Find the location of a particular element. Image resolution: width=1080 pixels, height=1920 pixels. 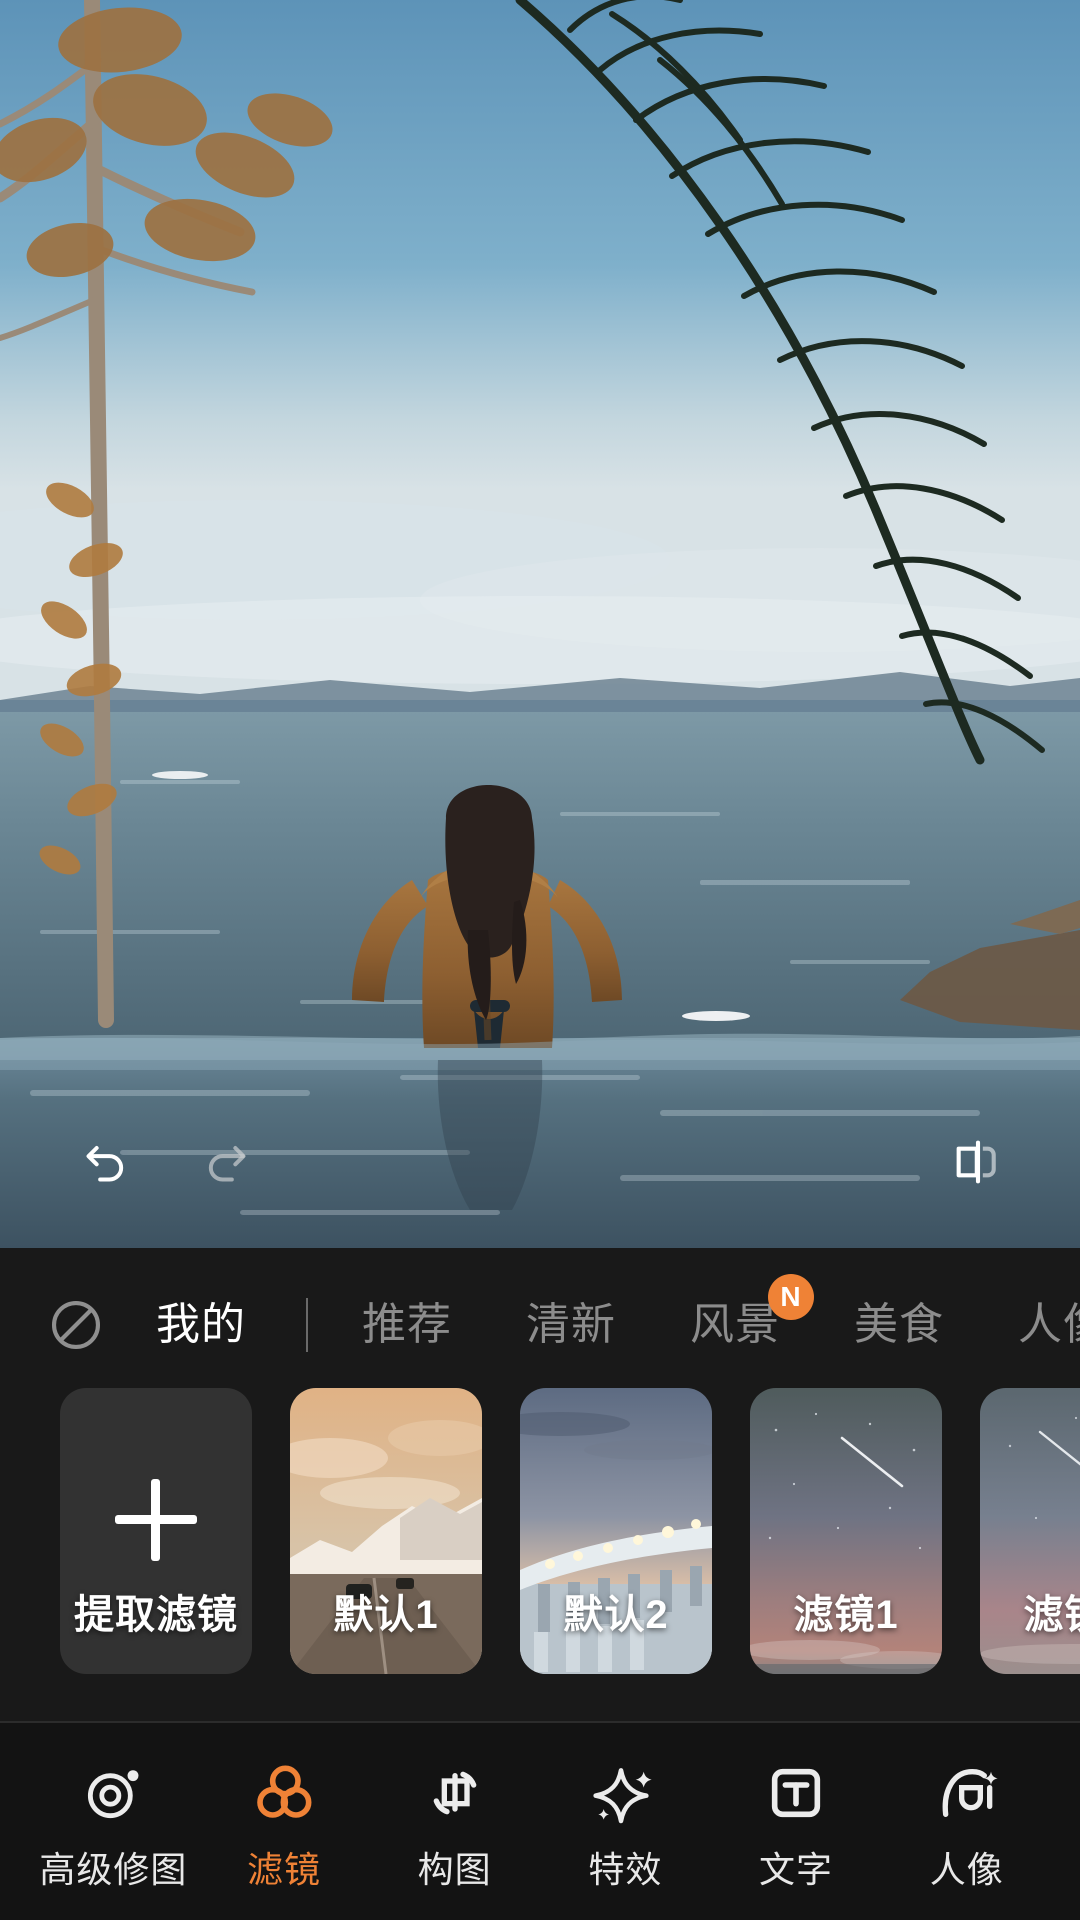

crop-rotate-icon is located at coordinates (455, 1793).